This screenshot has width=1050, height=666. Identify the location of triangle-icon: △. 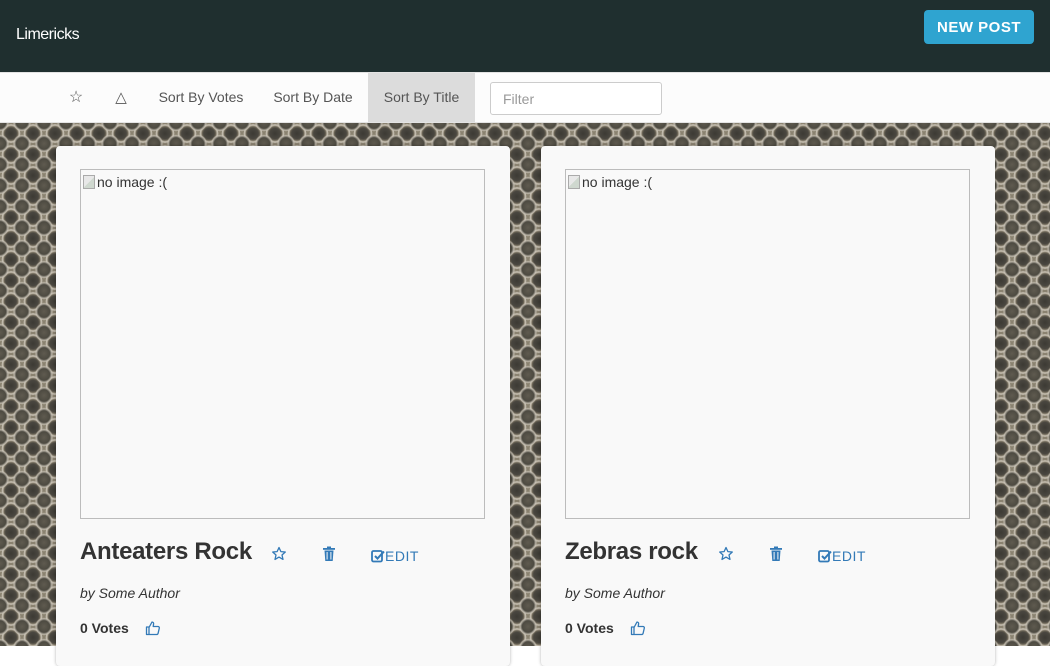
(121, 97).